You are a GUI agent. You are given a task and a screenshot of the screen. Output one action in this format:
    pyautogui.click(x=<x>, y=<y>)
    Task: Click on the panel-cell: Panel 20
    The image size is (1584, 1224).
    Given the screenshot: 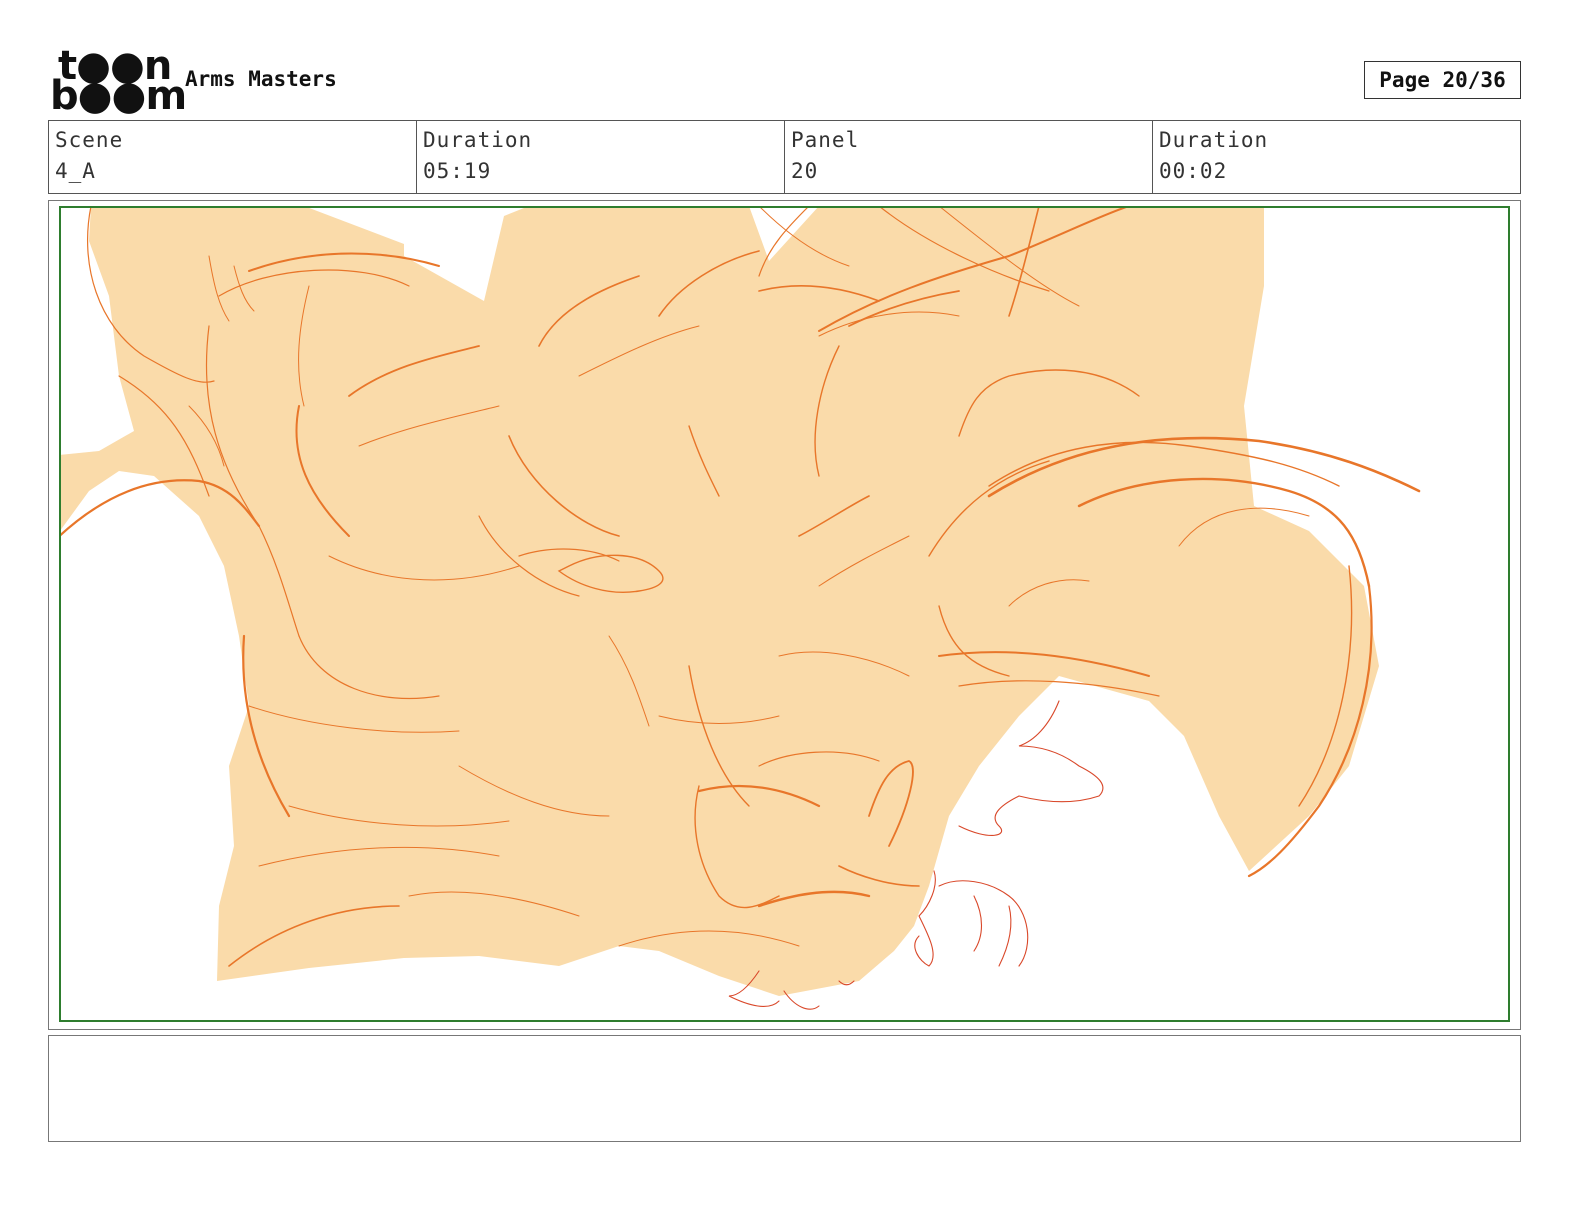 What is the action you would take?
    pyautogui.click(x=969, y=157)
    